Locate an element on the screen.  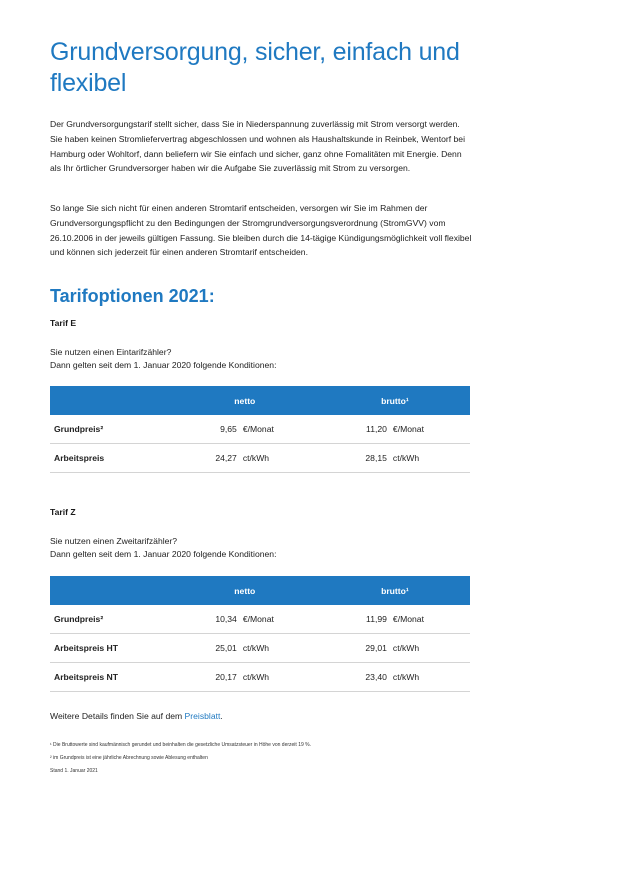
netto-value: 9,65 is located at coordinates (206, 429).